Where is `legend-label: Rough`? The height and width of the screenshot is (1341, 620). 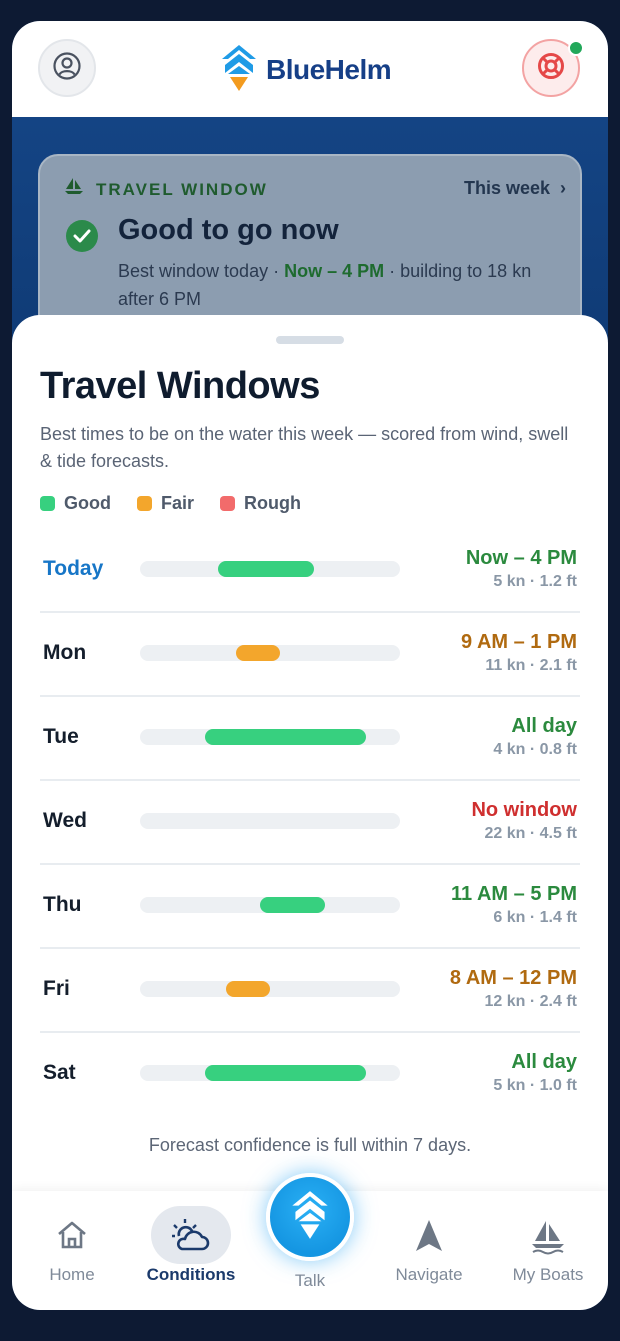
legend-label: Rough is located at coordinates (272, 503).